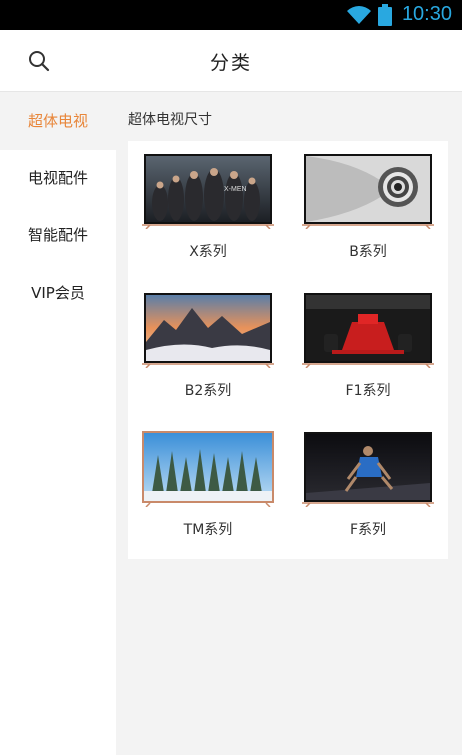 Image resolution: width=462 pixels, height=755 pixels. What do you see at coordinates (208, 252) in the screenshot?
I see `product-label: X系列` at bounding box center [208, 252].